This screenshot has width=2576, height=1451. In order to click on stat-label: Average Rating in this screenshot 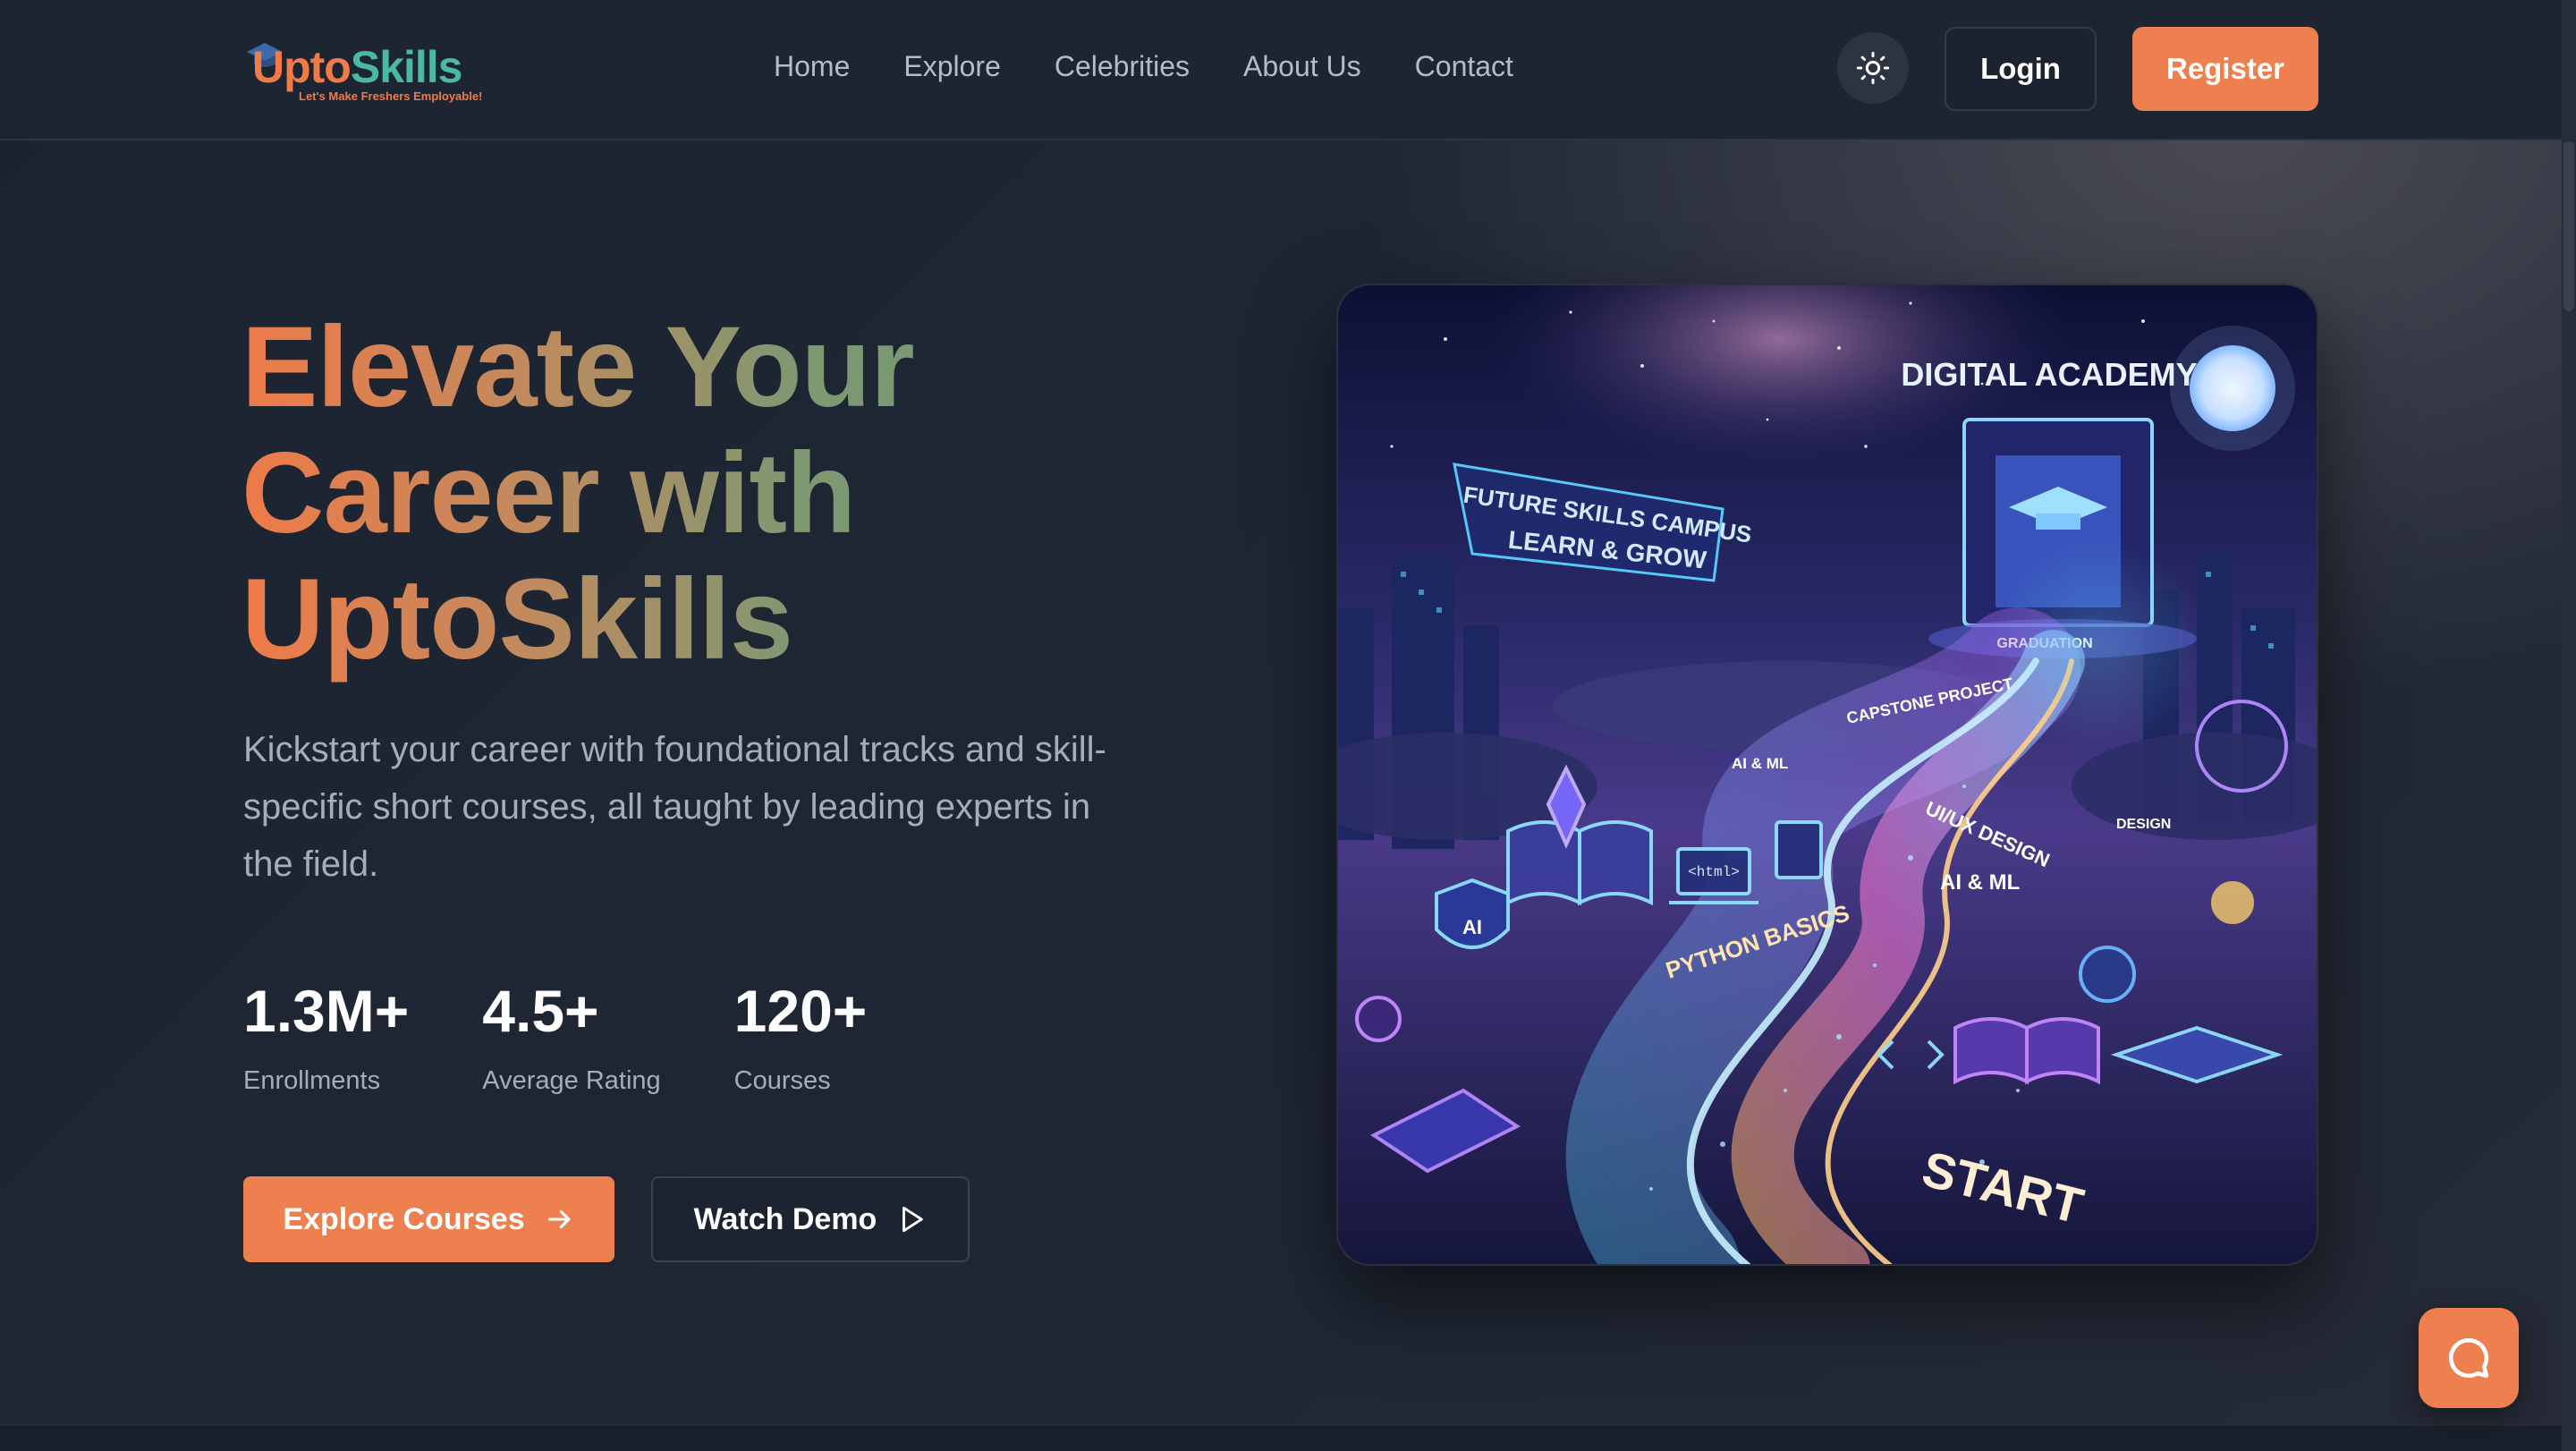, I will do `click(571, 1080)`.